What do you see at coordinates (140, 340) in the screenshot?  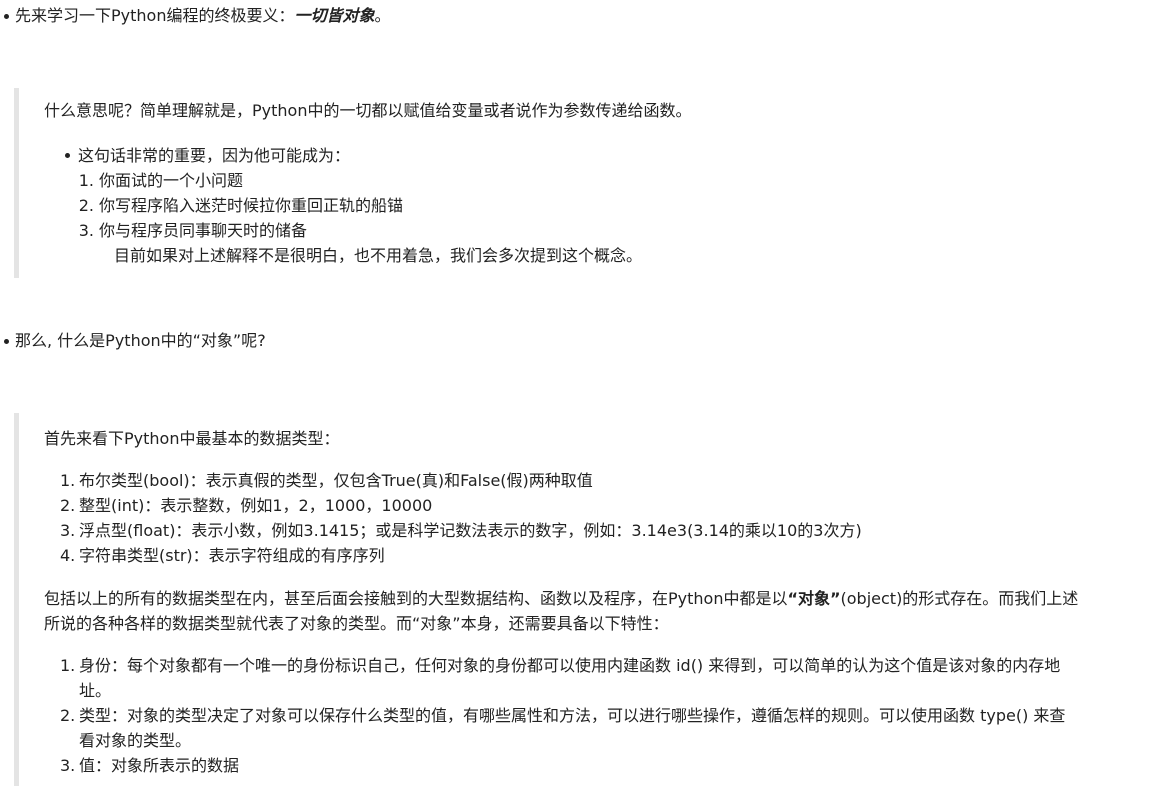 I see `question-text: 那么, 什么是Python中的“对象”呢?` at bounding box center [140, 340].